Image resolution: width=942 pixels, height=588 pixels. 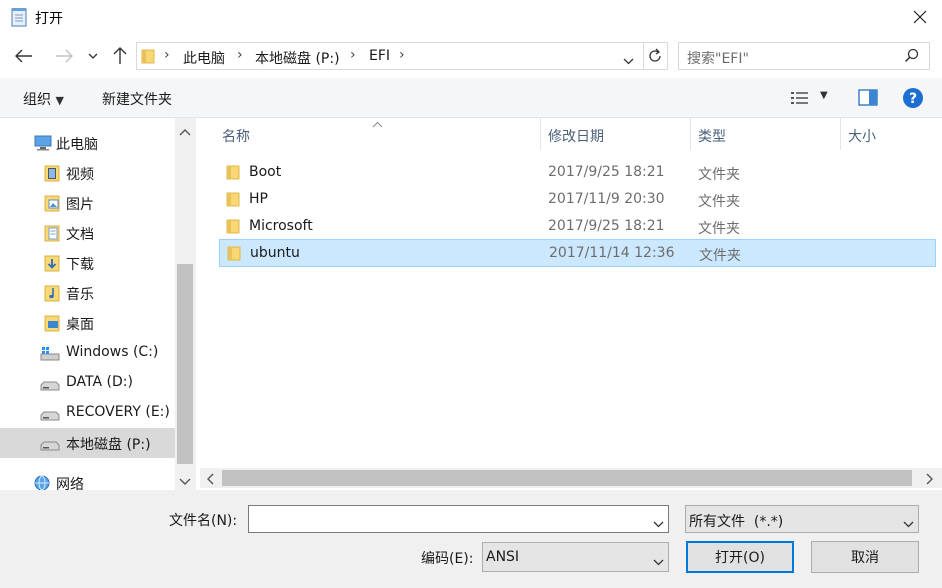 I want to click on sidebar-item-label: DATA (D:), so click(x=99, y=382).